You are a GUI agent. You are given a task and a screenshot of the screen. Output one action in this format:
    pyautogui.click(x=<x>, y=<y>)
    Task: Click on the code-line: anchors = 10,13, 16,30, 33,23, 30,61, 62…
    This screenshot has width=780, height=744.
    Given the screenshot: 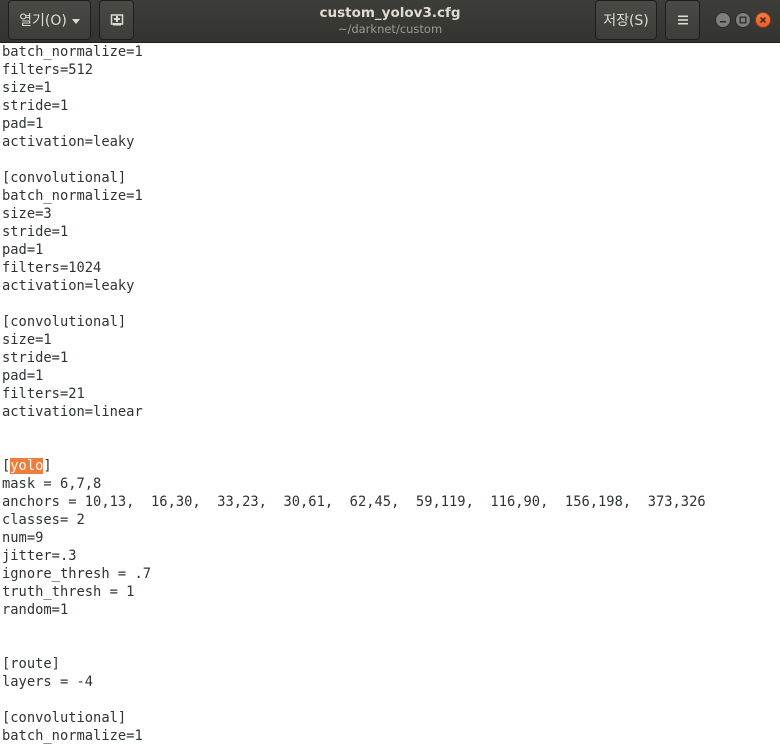 What is the action you would take?
    pyautogui.click(x=354, y=502)
    